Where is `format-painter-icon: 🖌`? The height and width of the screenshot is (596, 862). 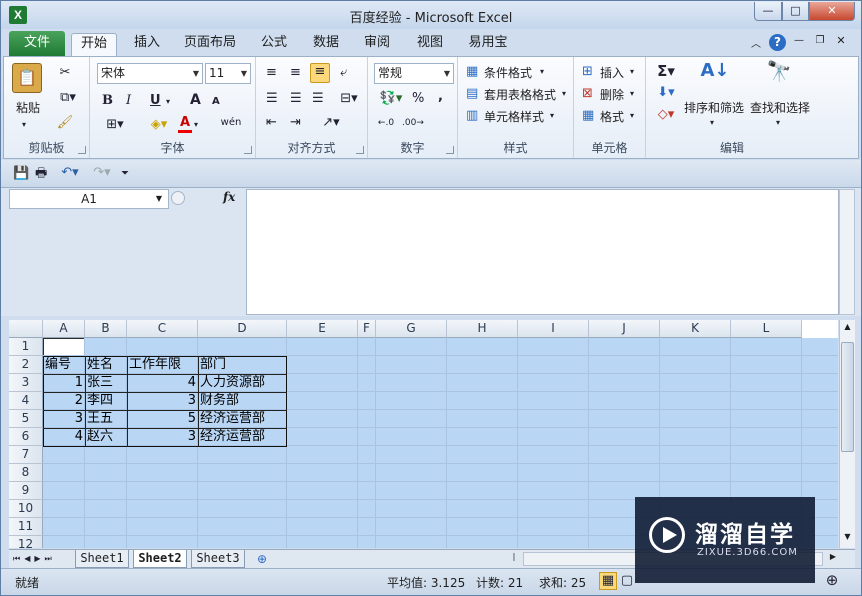 format-painter-icon: 🖌 is located at coordinates (65, 123).